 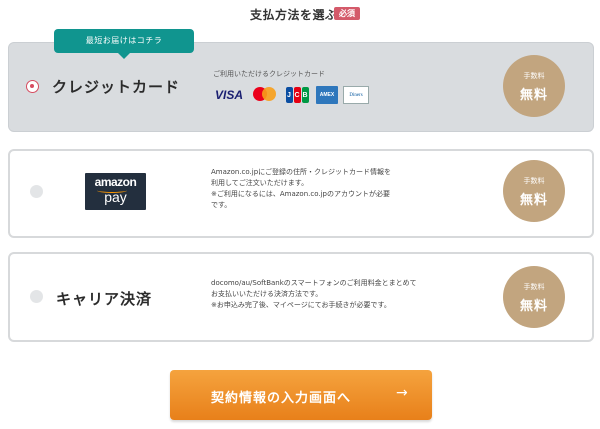 What do you see at coordinates (32, 86) in the screenshot?
I see `radio-credit-card` at bounding box center [32, 86].